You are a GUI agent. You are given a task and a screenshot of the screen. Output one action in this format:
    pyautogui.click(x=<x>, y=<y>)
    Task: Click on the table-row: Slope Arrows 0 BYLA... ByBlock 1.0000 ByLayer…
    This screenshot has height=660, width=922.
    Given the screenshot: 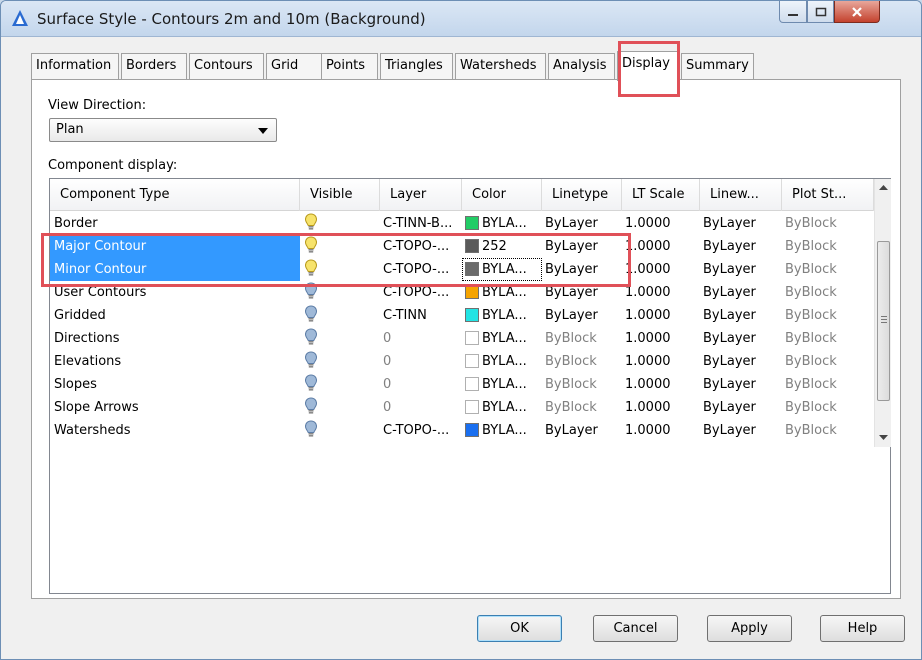 What is the action you would take?
    pyautogui.click(x=462, y=407)
    